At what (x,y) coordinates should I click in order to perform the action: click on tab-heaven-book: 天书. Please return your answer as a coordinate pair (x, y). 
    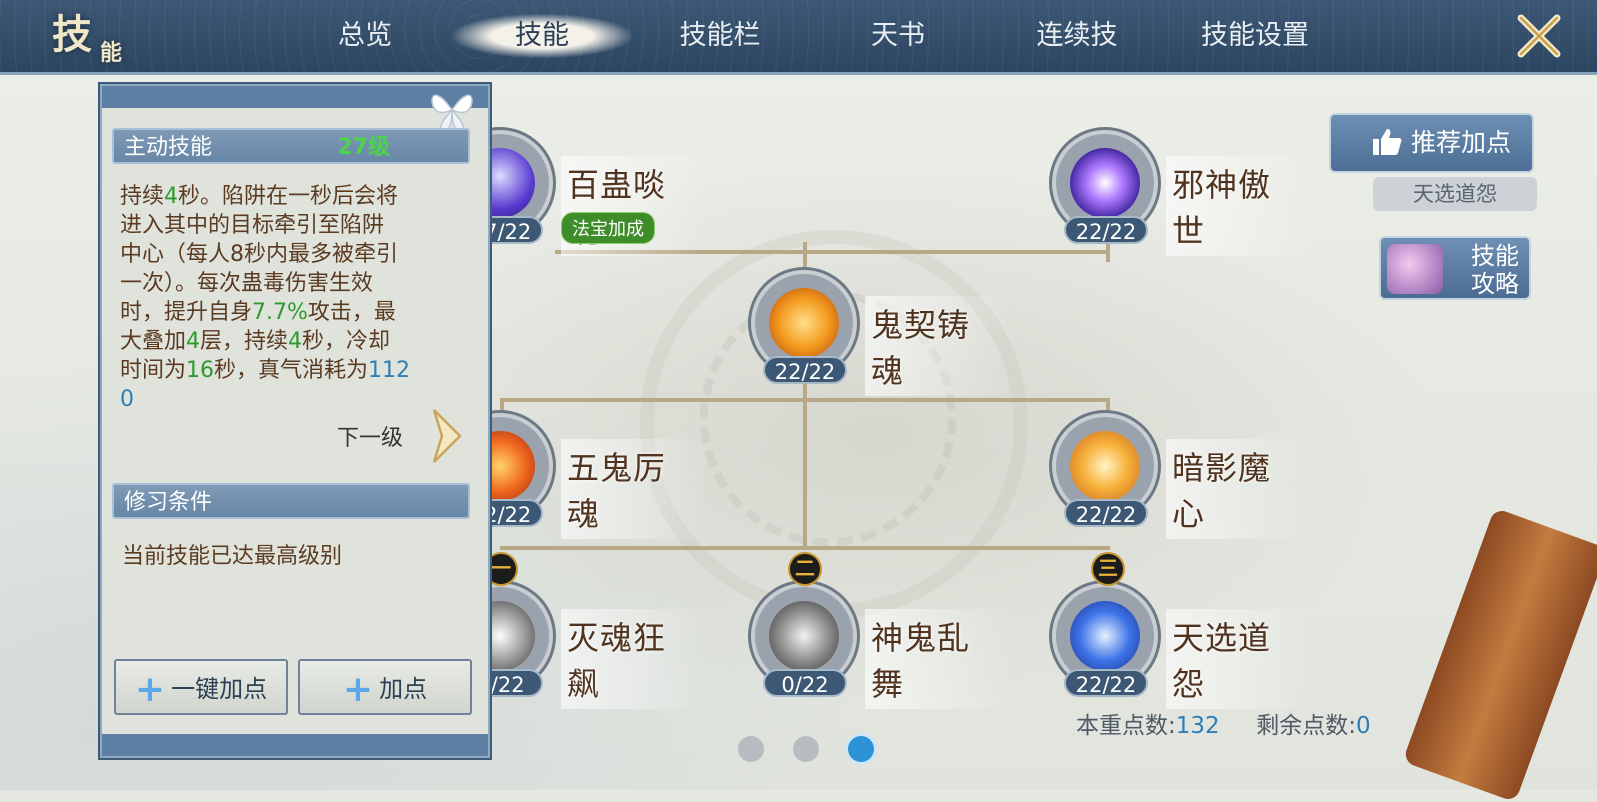
    Looking at the image, I should click on (898, 36).